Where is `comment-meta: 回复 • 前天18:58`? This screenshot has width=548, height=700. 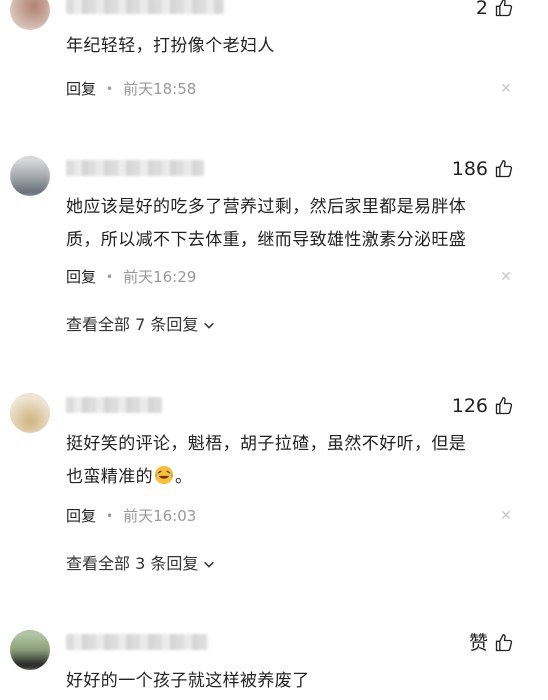 comment-meta: 回复 • 前天18:58 is located at coordinates (131, 89).